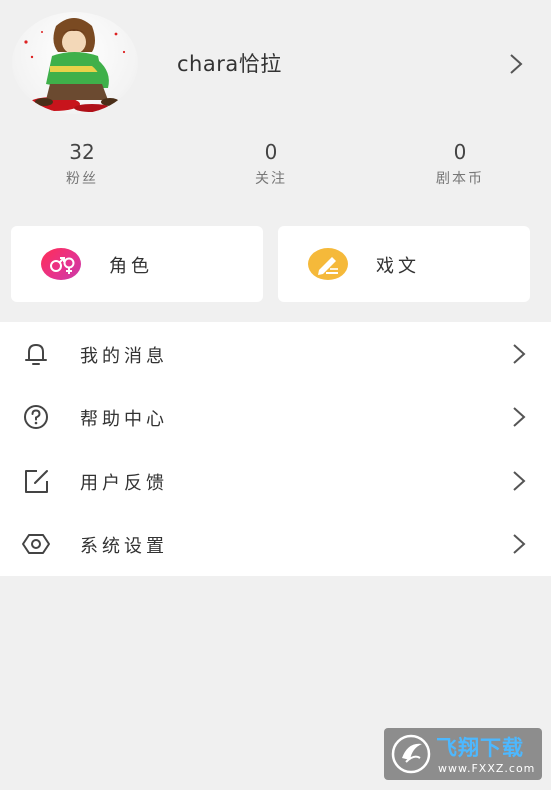 Image resolution: width=551 pixels, height=790 pixels. I want to click on stat-script-coins: 0 剧本币, so click(460, 163).